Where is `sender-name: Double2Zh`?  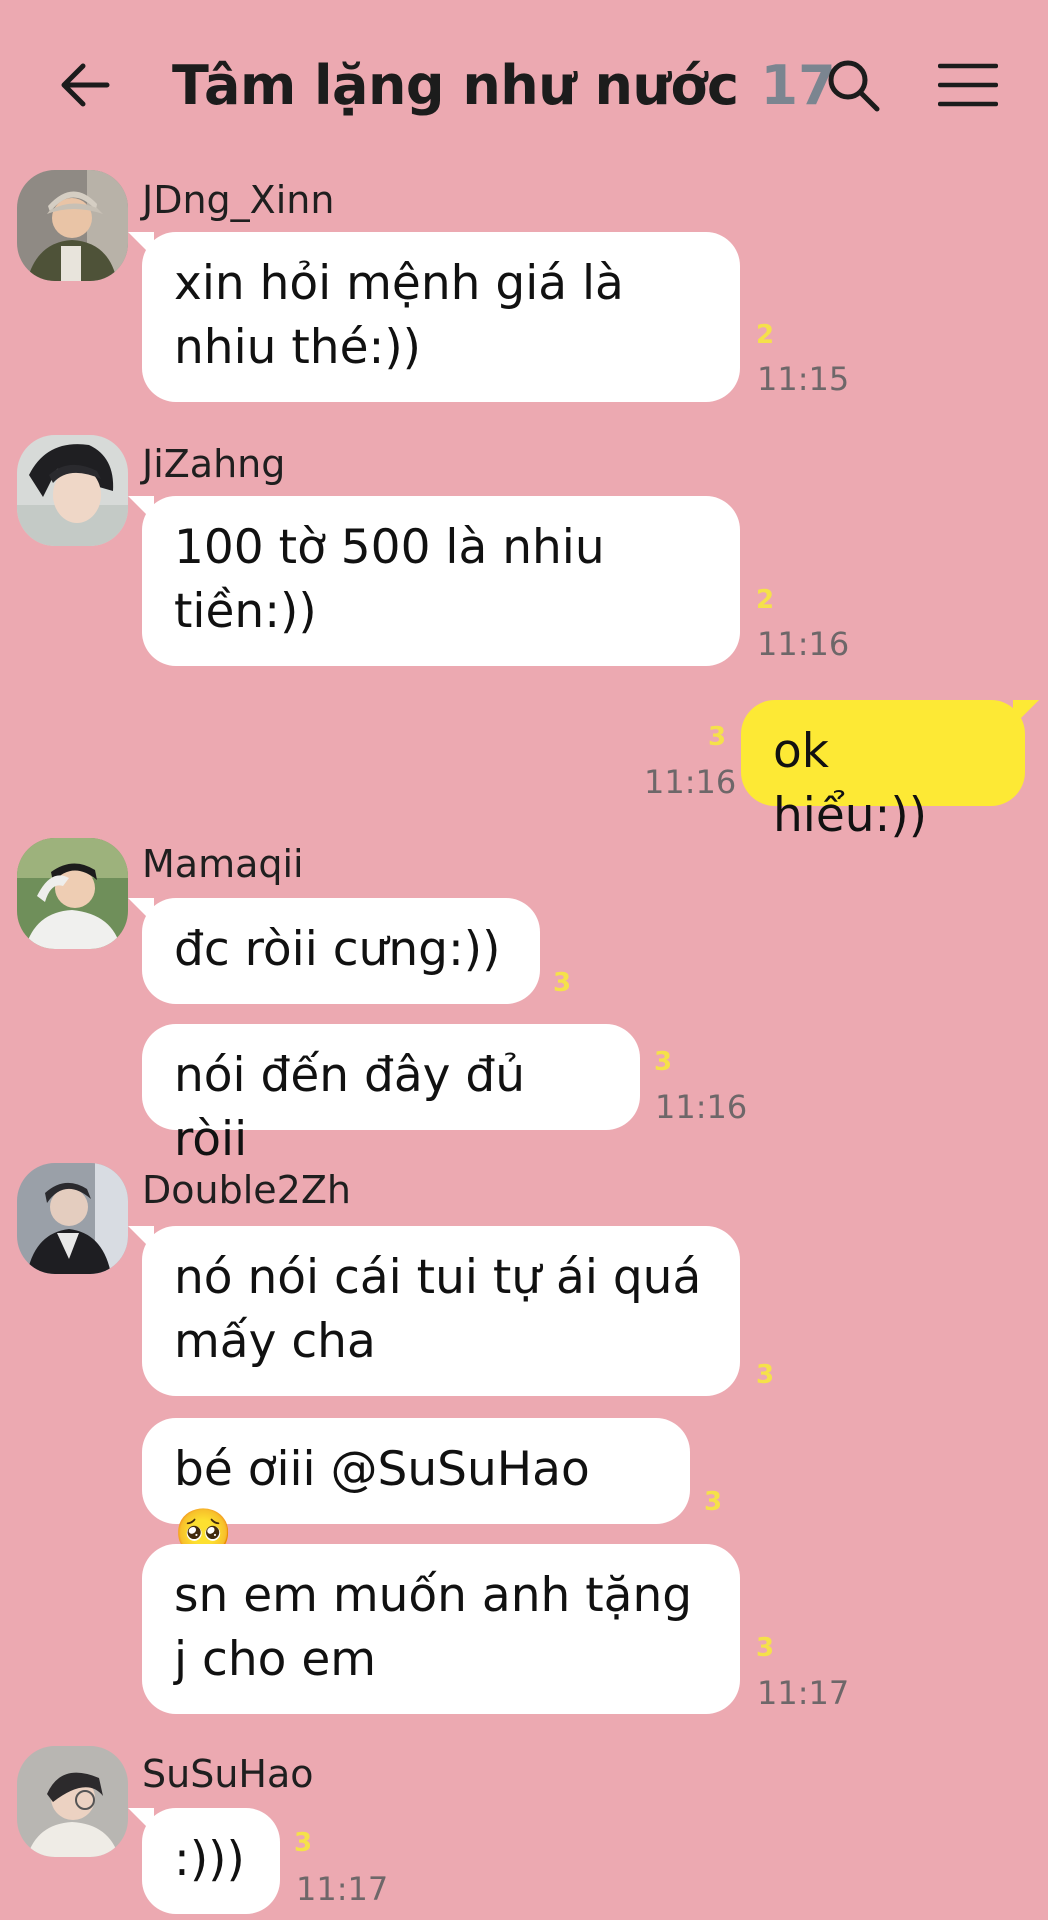 sender-name: Double2Zh is located at coordinates (246, 1190).